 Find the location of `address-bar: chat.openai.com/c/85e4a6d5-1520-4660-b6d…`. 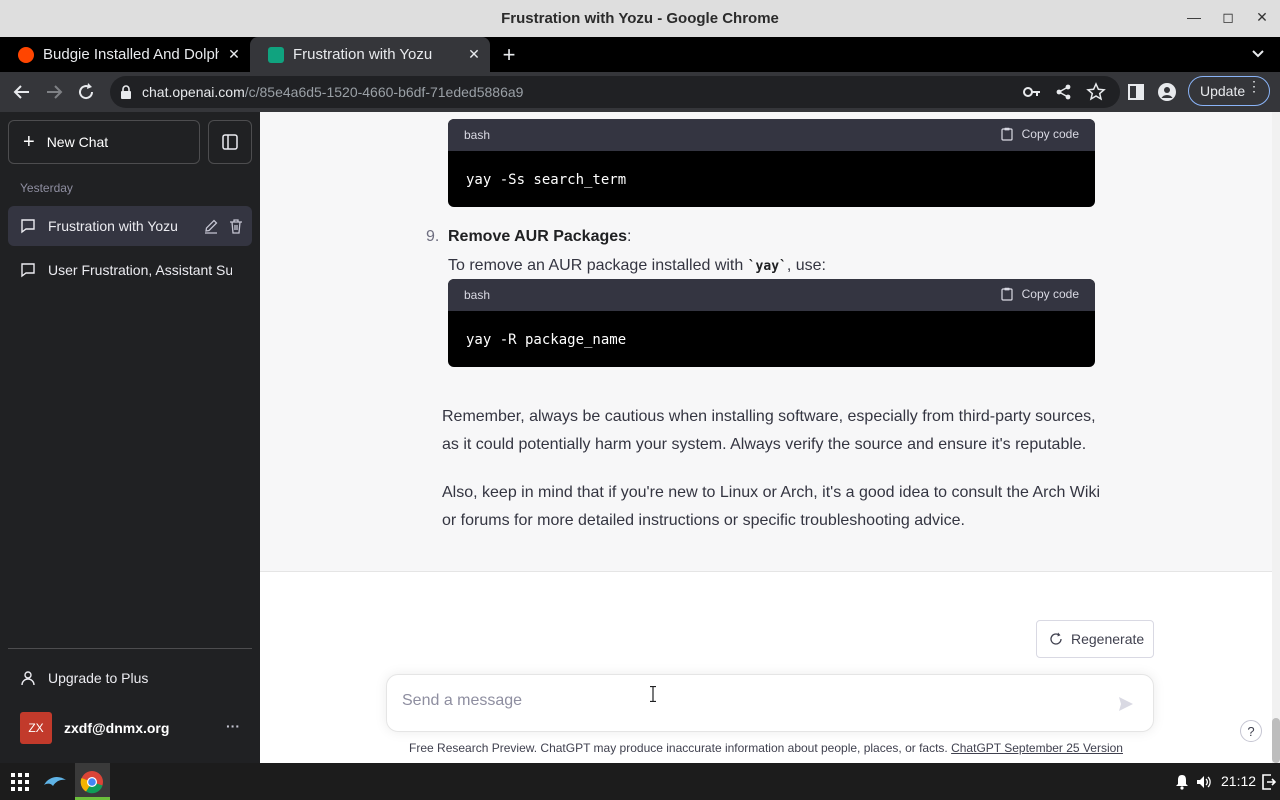

address-bar: chat.openai.com/c/85e4a6d5-1520-4660-b6d… is located at coordinates (615, 92).